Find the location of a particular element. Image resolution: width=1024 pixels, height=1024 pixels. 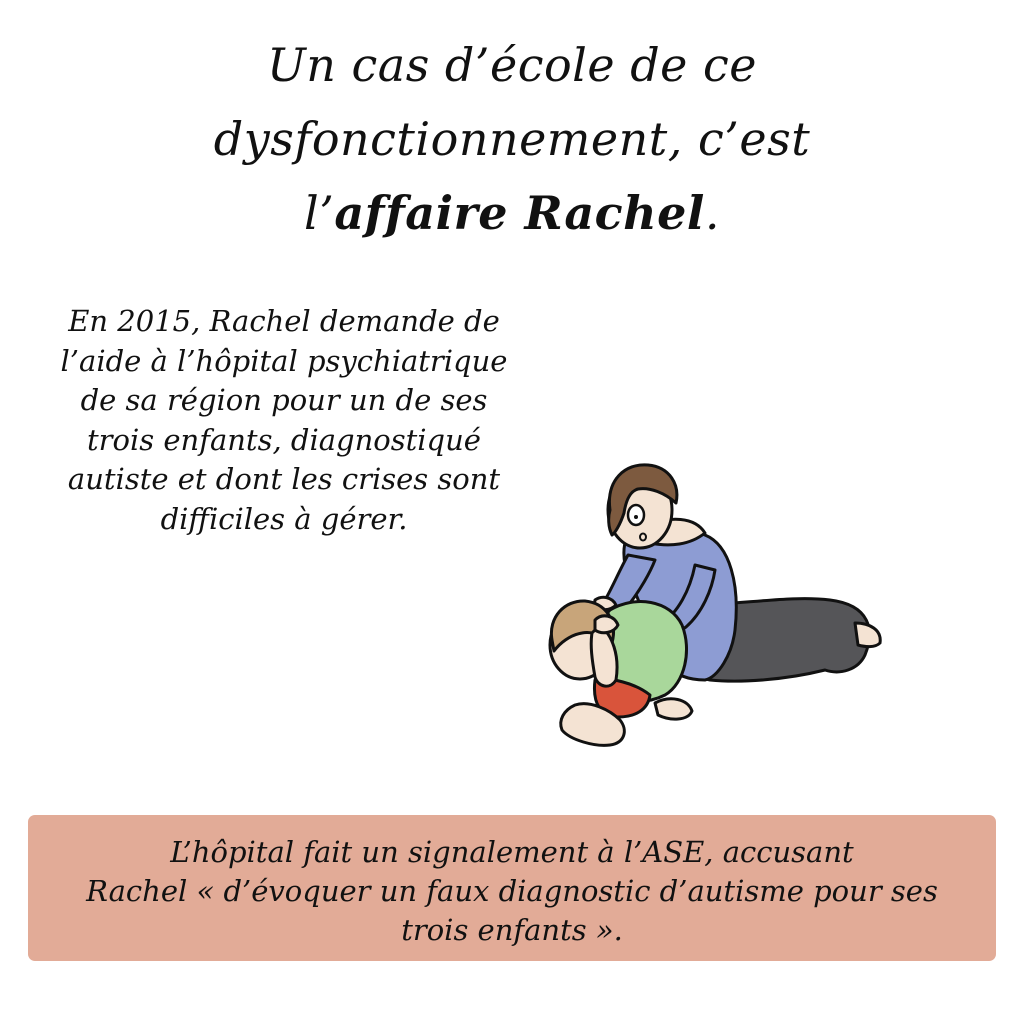

narration-line: En 2015, Rachel demande de is located at coordinates (284, 321).